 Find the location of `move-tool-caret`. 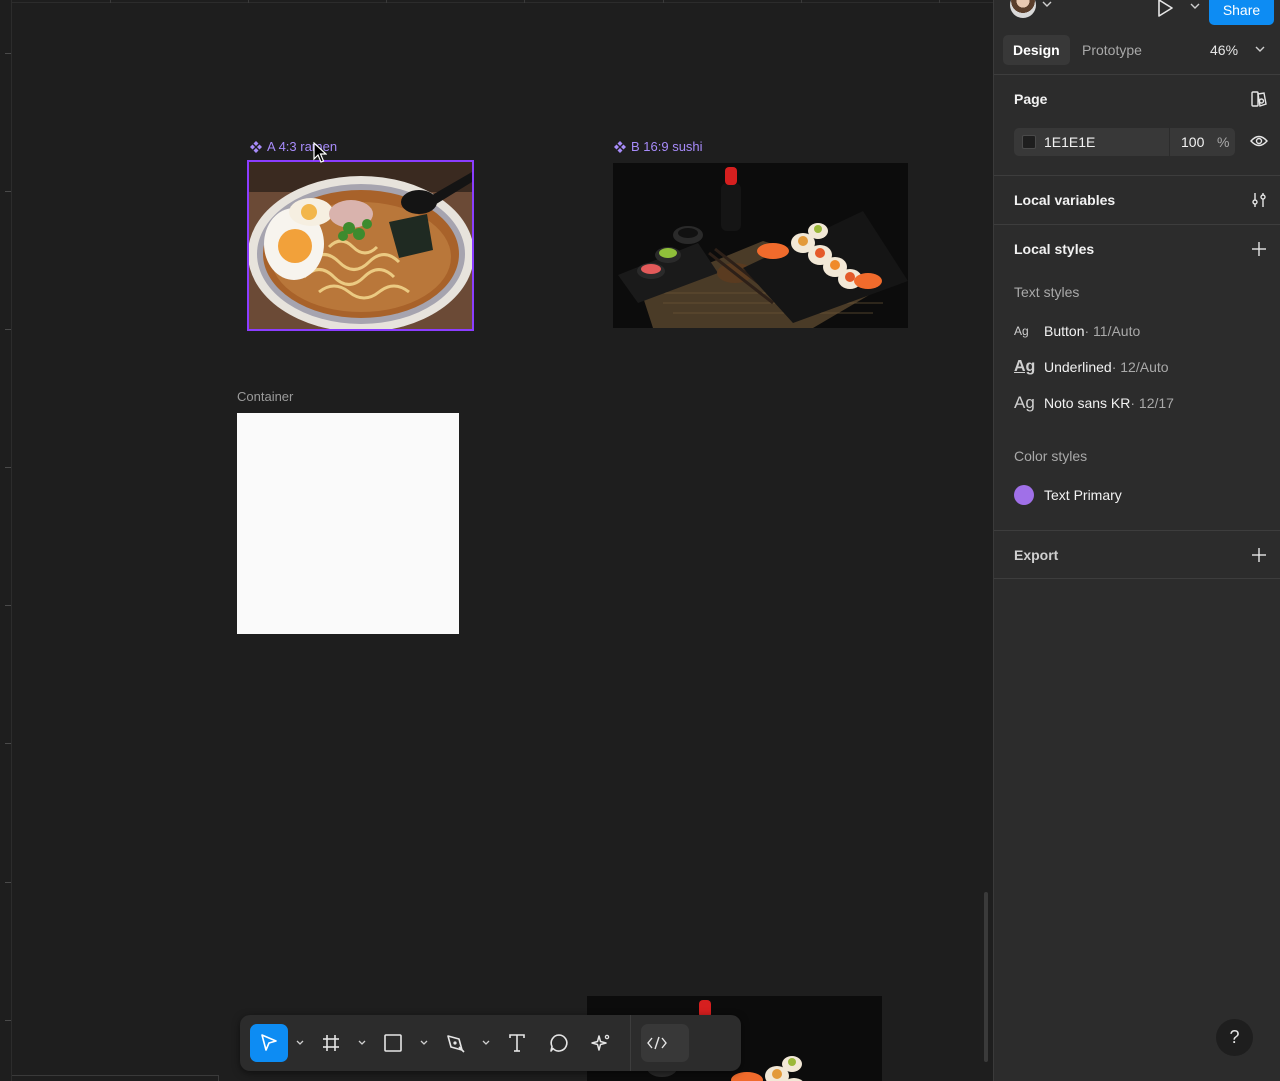

move-tool-caret is located at coordinates (300, 1043).